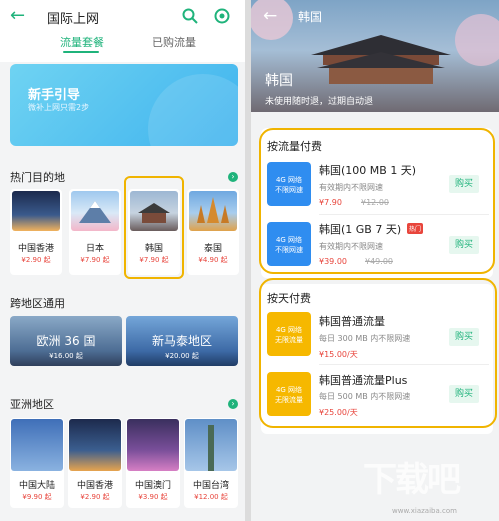  I want to click on tab-indicator, so click(81, 52).